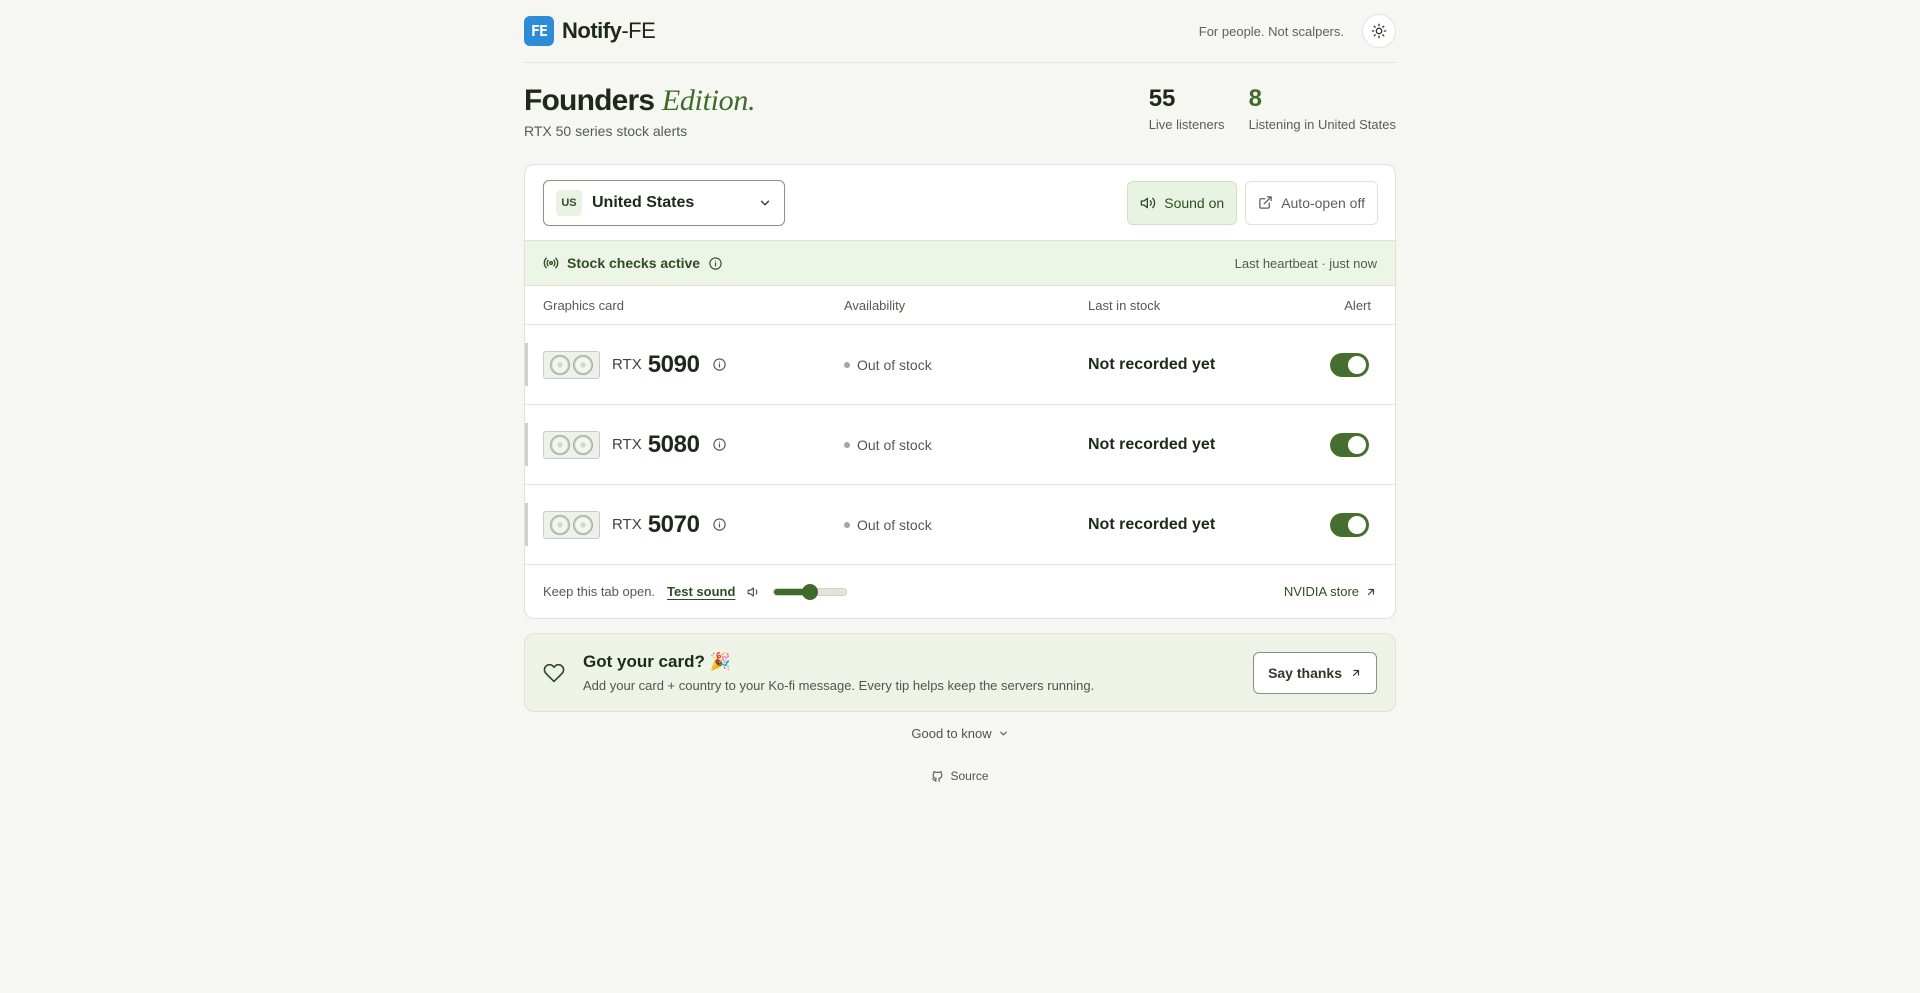 The height and width of the screenshot is (993, 1920). Describe the element at coordinates (1357, 305) in the screenshot. I see `column-header-alert: Alert` at that location.